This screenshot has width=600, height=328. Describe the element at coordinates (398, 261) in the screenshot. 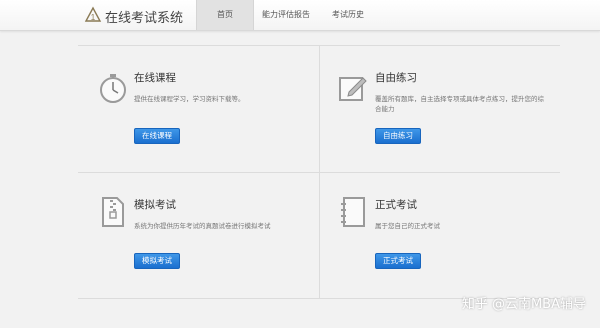

I see `formal-exam-button: 正式考试` at that location.